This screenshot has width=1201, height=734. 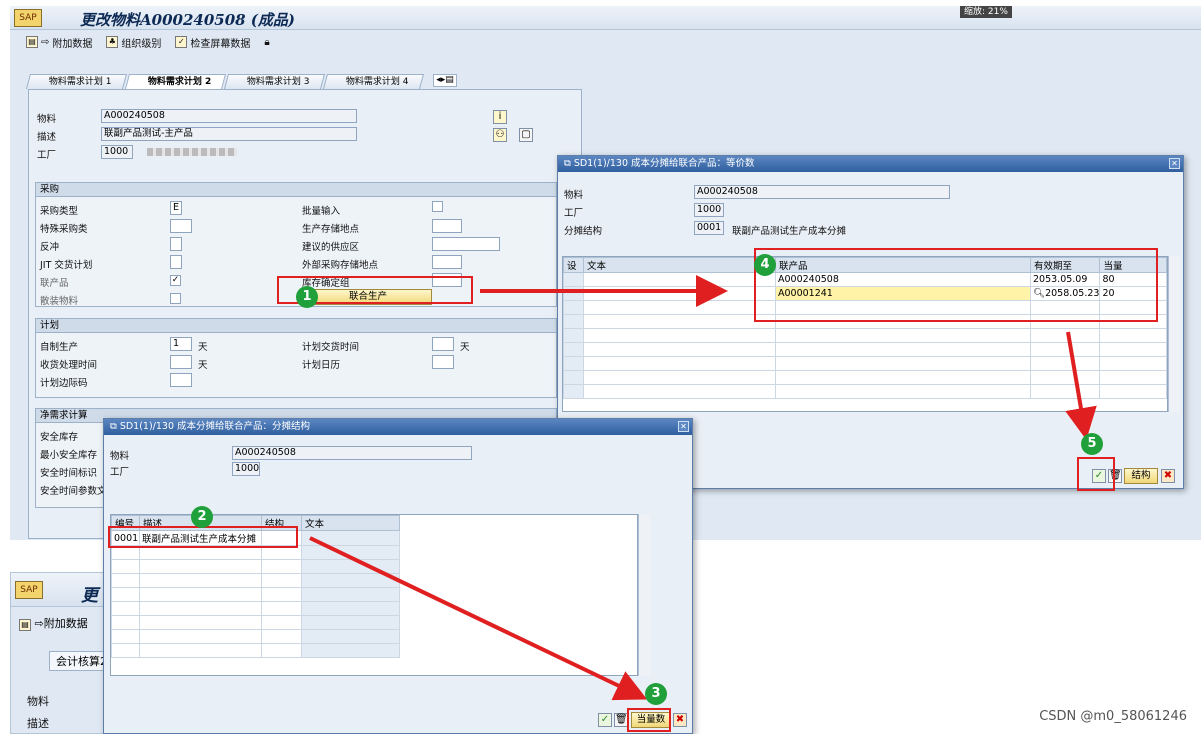 What do you see at coordinates (331, 347) in the screenshot?
I see `plan-delivery-label: 计划交货时间` at bounding box center [331, 347].